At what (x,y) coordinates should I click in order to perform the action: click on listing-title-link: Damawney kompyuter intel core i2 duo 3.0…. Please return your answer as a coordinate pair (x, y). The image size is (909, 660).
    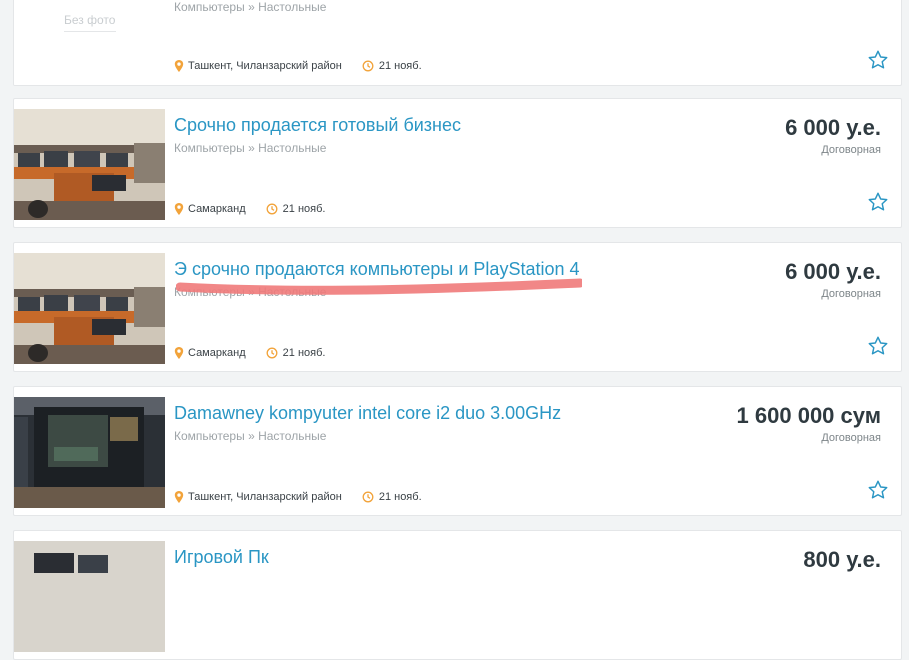
    Looking at the image, I should click on (367, 413).